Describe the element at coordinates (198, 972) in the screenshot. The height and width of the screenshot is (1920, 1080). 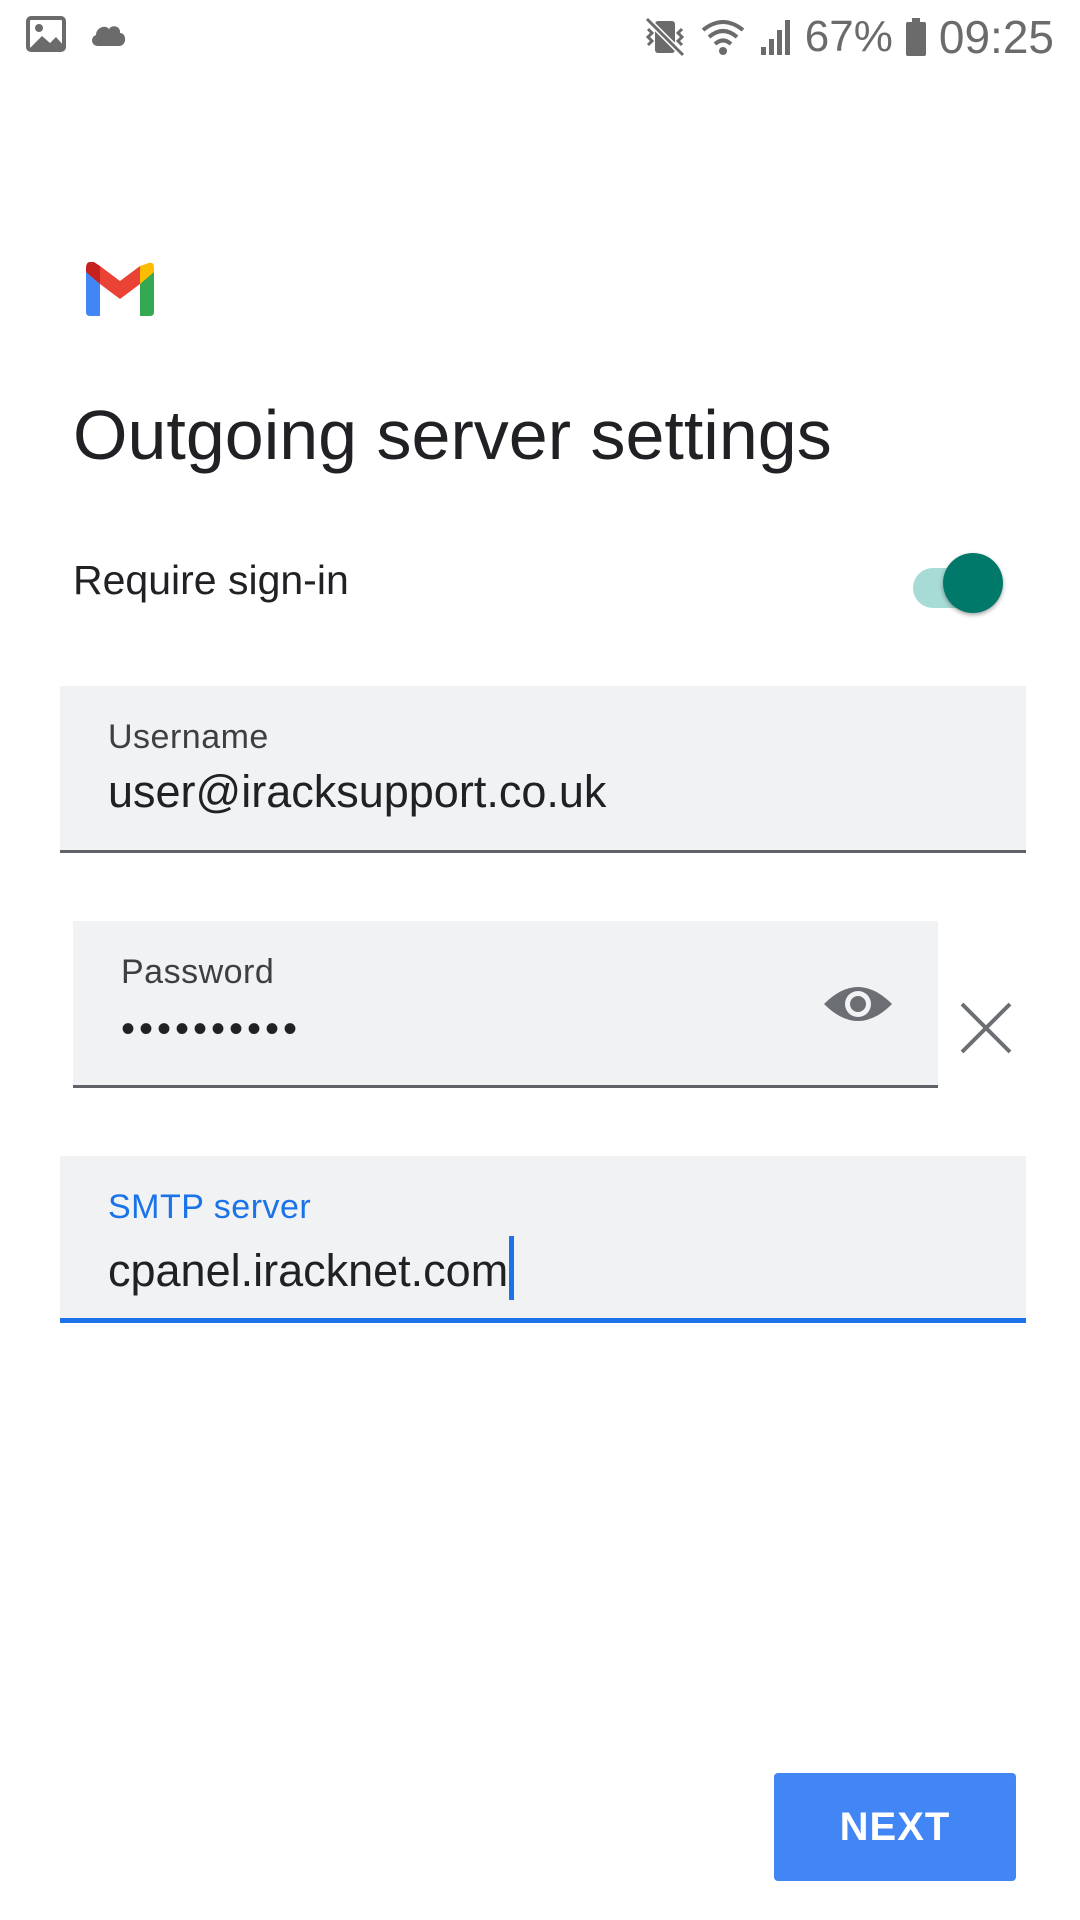
I see `password-label: Password` at that location.